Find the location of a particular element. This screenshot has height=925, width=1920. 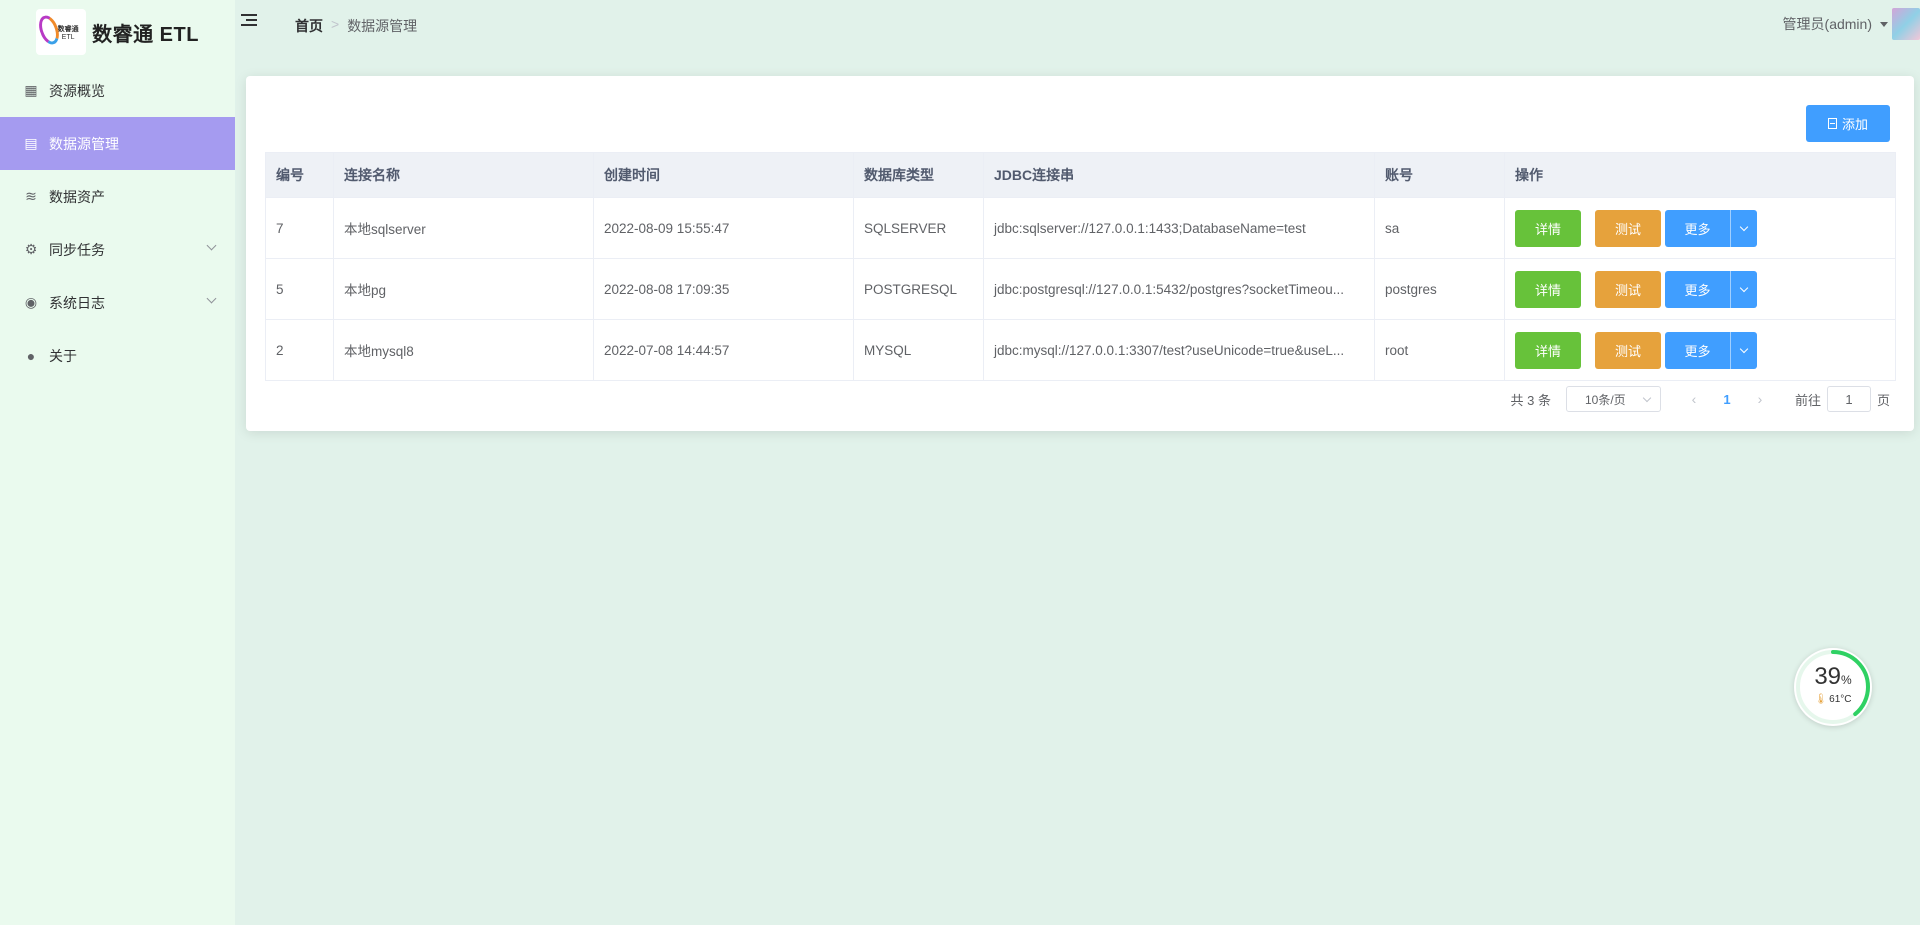

goto-prefix: 前往 is located at coordinates (1807, 400).